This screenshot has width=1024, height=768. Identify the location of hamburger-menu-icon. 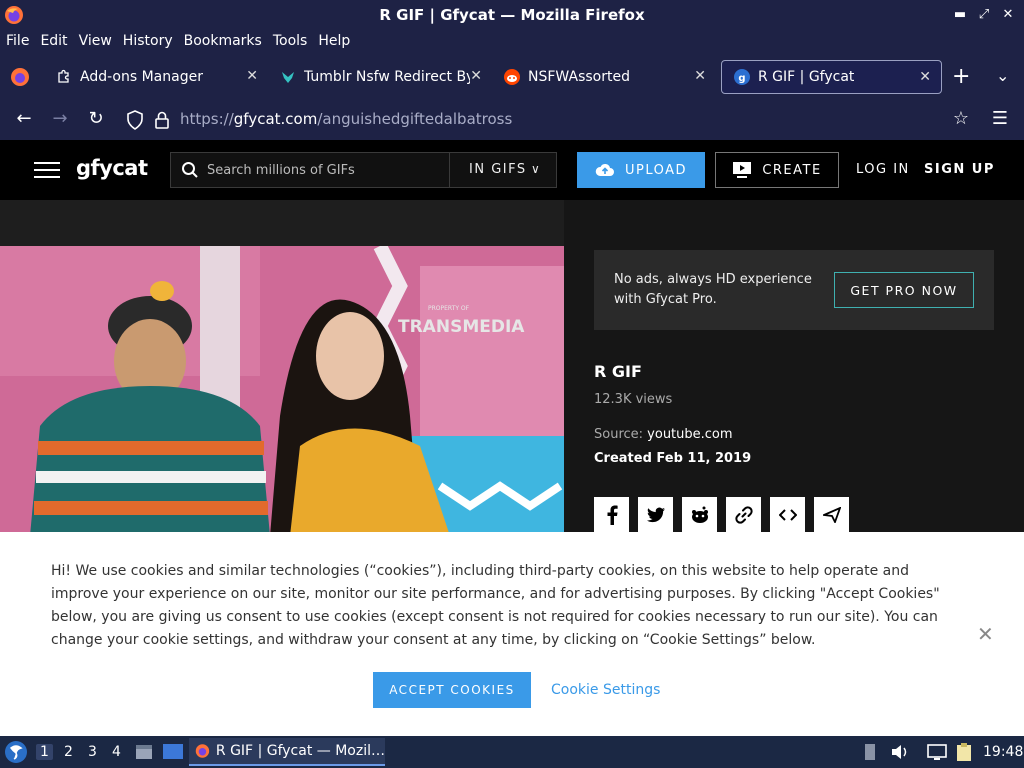
(47, 170).